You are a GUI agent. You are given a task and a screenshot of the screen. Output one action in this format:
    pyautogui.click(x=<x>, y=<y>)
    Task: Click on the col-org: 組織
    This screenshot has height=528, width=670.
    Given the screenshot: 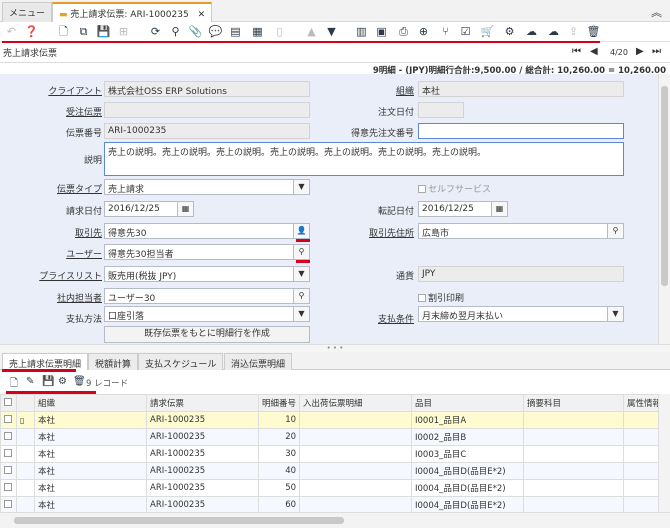 What is the action you would take?
    pyautogui.click(x=90, y=403)
    